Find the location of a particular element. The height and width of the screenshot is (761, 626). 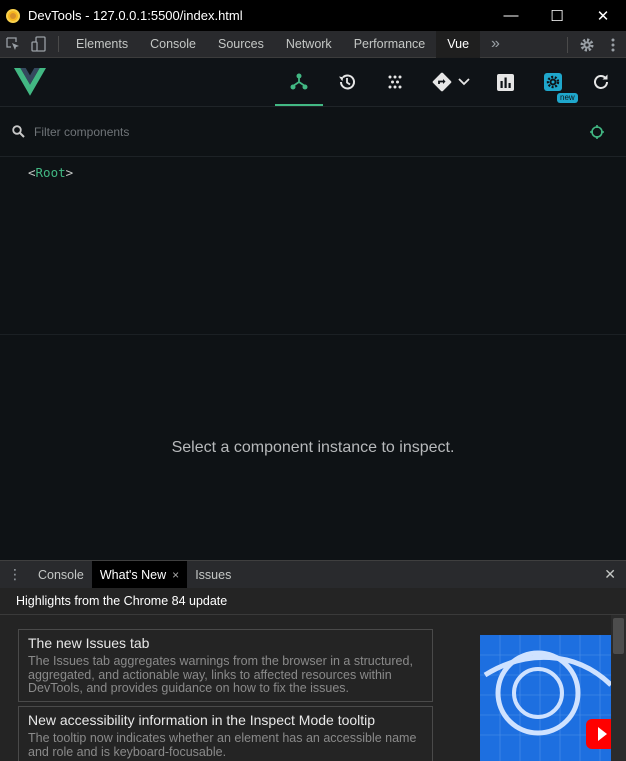

component-filter-bar is located at coordinates (313, 132).